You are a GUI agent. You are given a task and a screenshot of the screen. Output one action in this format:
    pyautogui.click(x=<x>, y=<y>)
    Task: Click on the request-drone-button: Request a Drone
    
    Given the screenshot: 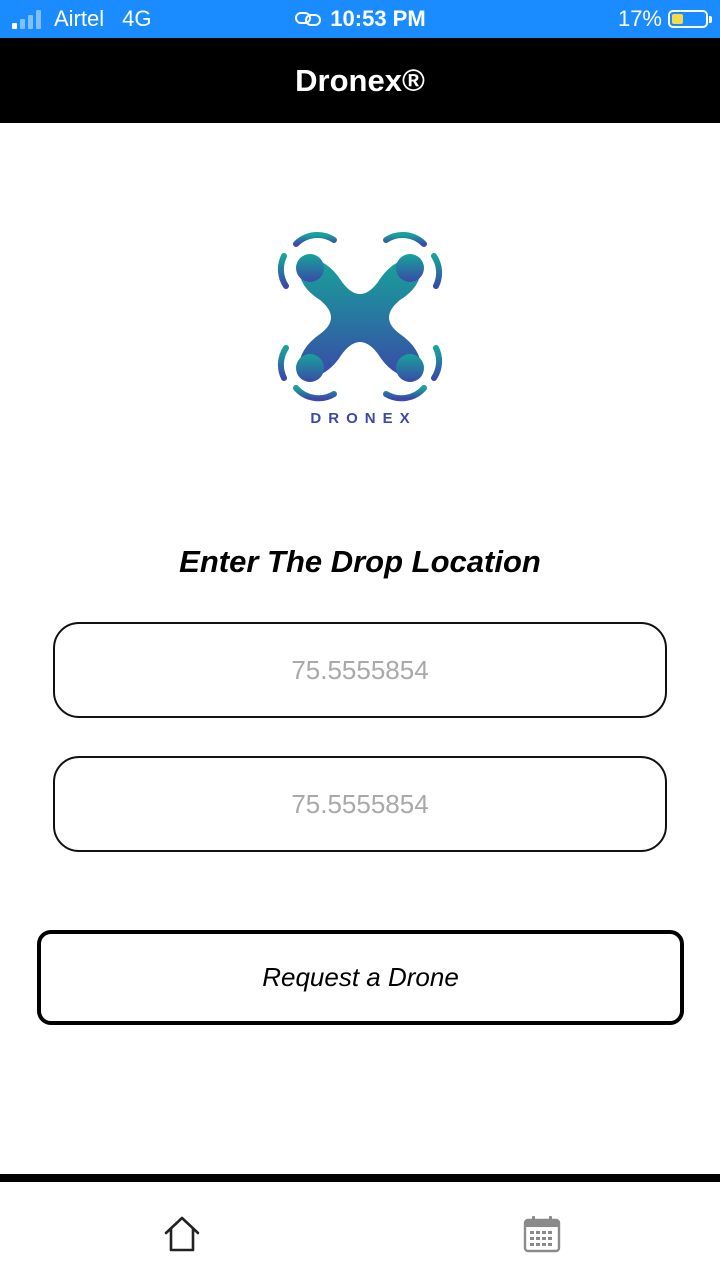 What is the action you would take?
    pyautogui.click(x=360, y=977)
    